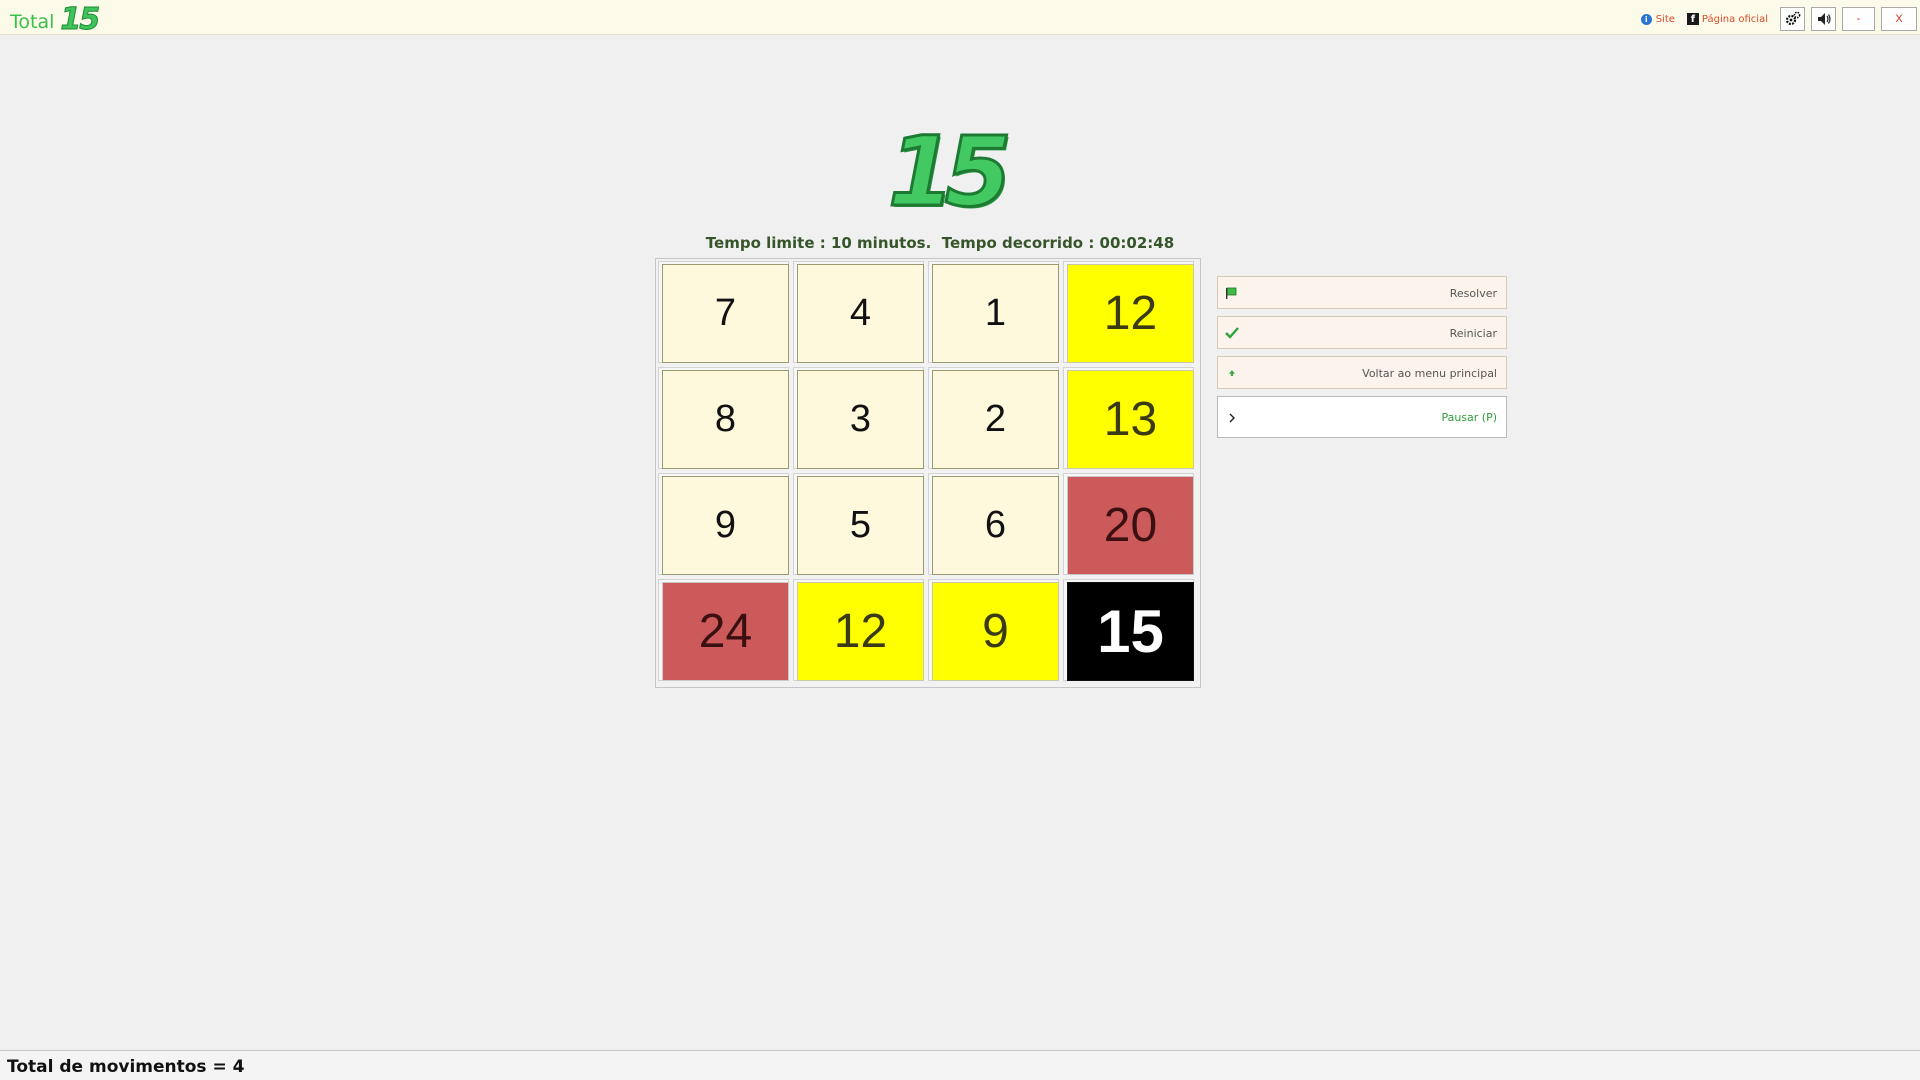  What do you see at coordinates (55, 19) in the screenshot?
I see `app-title: Total 15` at bounding box center [55, 19].